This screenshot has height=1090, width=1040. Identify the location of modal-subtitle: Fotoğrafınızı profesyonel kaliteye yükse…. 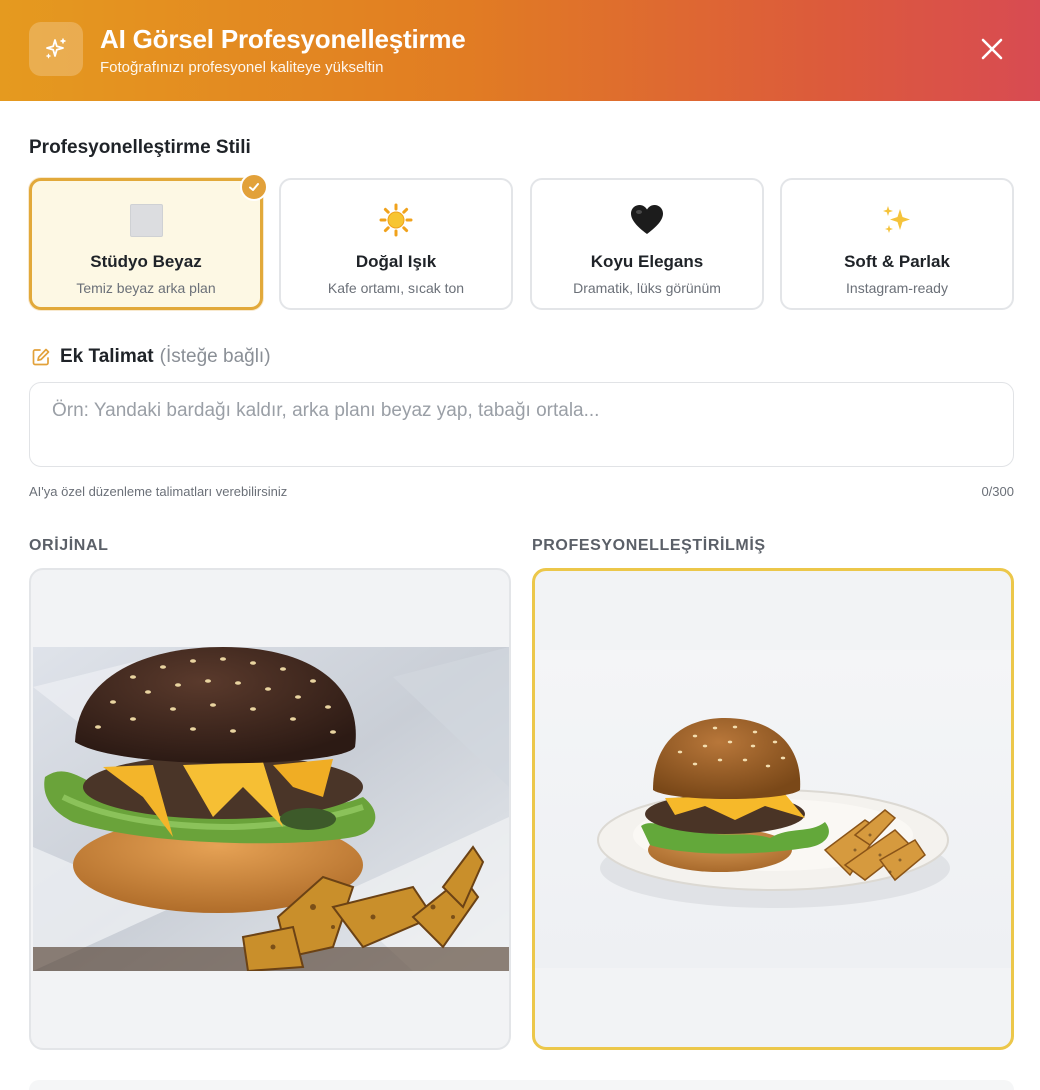
(242, 67).